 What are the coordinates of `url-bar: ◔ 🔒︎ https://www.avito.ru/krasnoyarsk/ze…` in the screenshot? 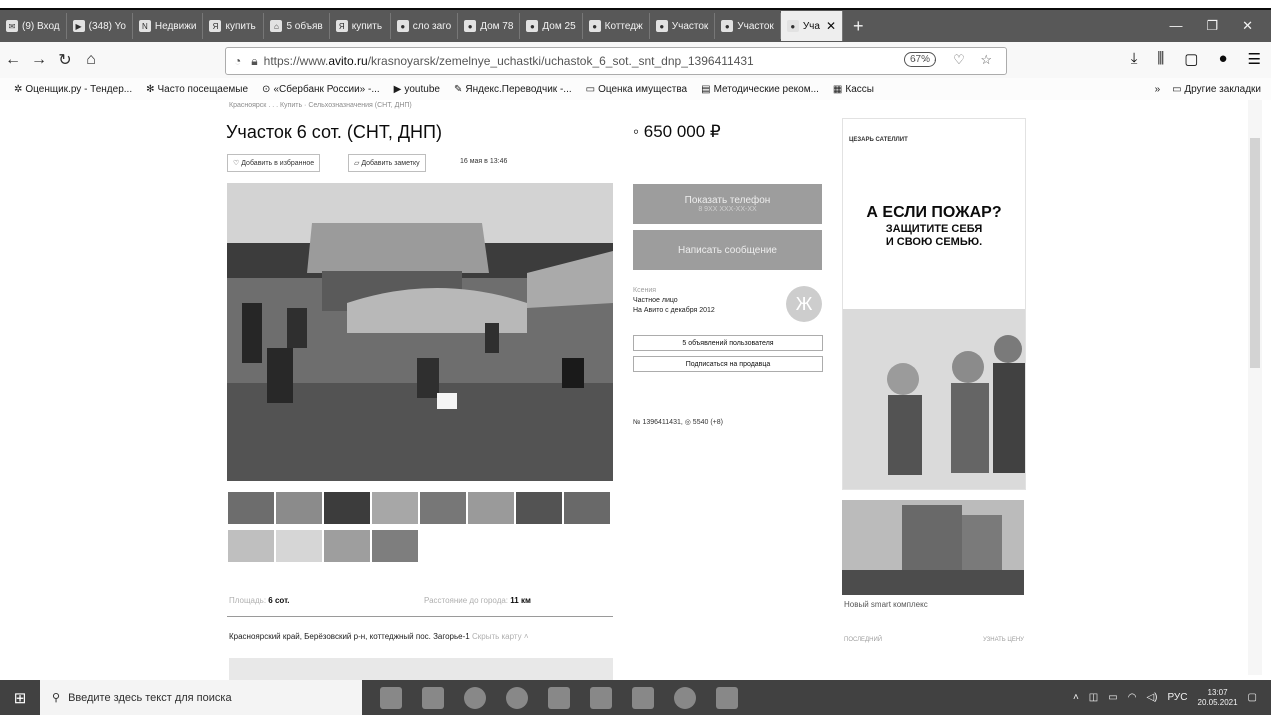 It's located at (616, 61).